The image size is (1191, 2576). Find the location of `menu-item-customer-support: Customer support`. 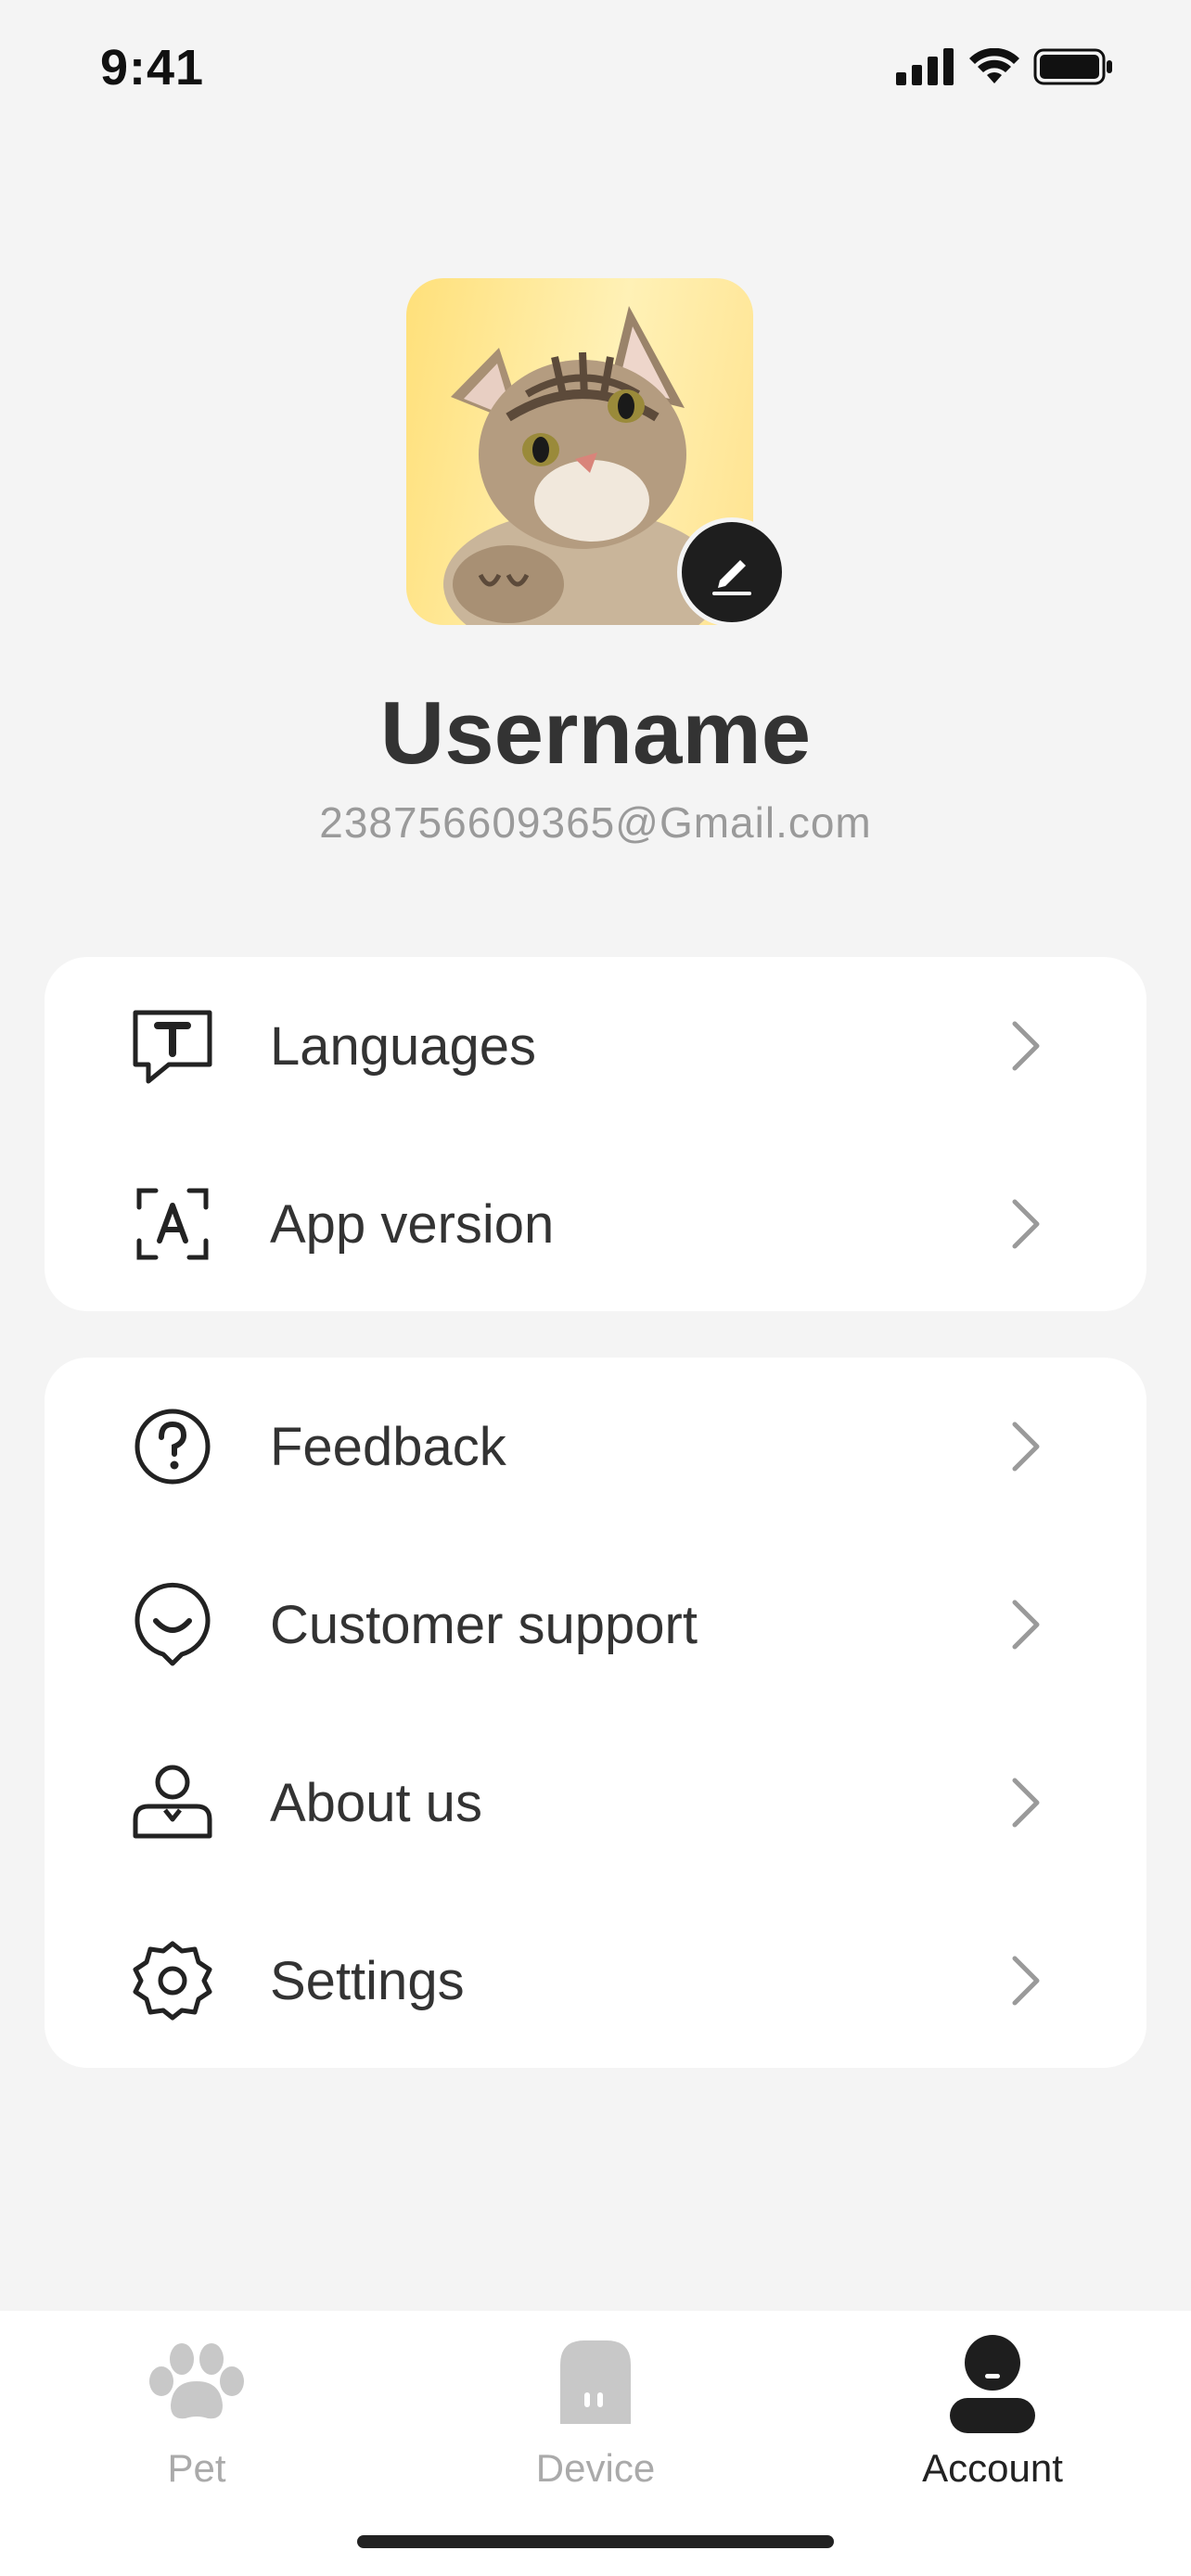

menu-item-customer-support: Customer support is located at coordinates (595, 1625).